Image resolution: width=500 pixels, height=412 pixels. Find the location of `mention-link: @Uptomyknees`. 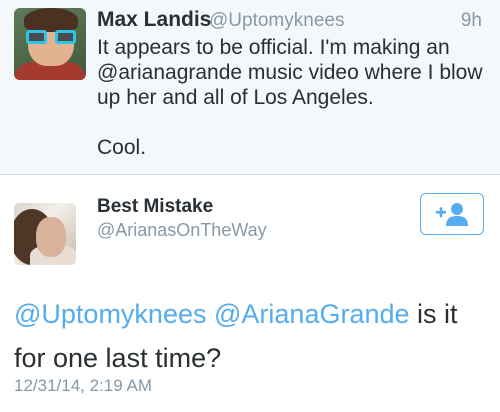

mention-link: @Uptomyknees is located at coordinates (110, 314).